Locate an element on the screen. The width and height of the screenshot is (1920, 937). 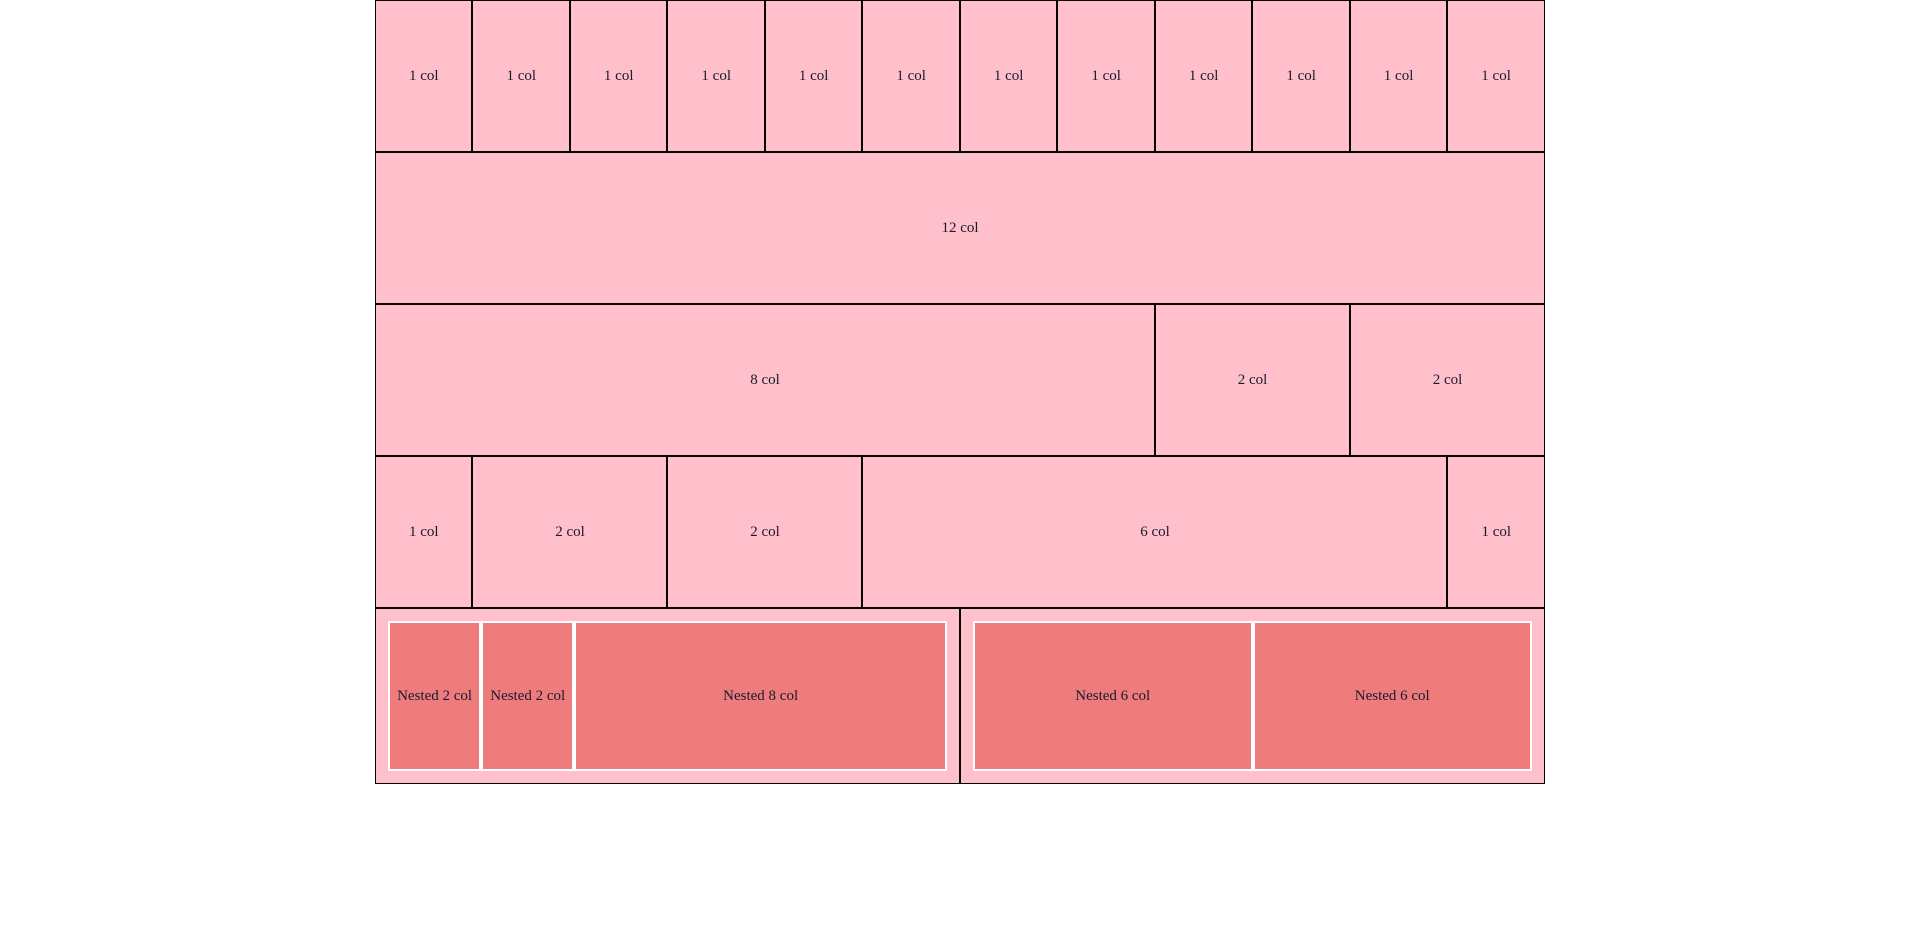
grid-row-mixed-spans: 1 col 2 col 2 col 6 col 1 col is located at coordinates (960, 532).